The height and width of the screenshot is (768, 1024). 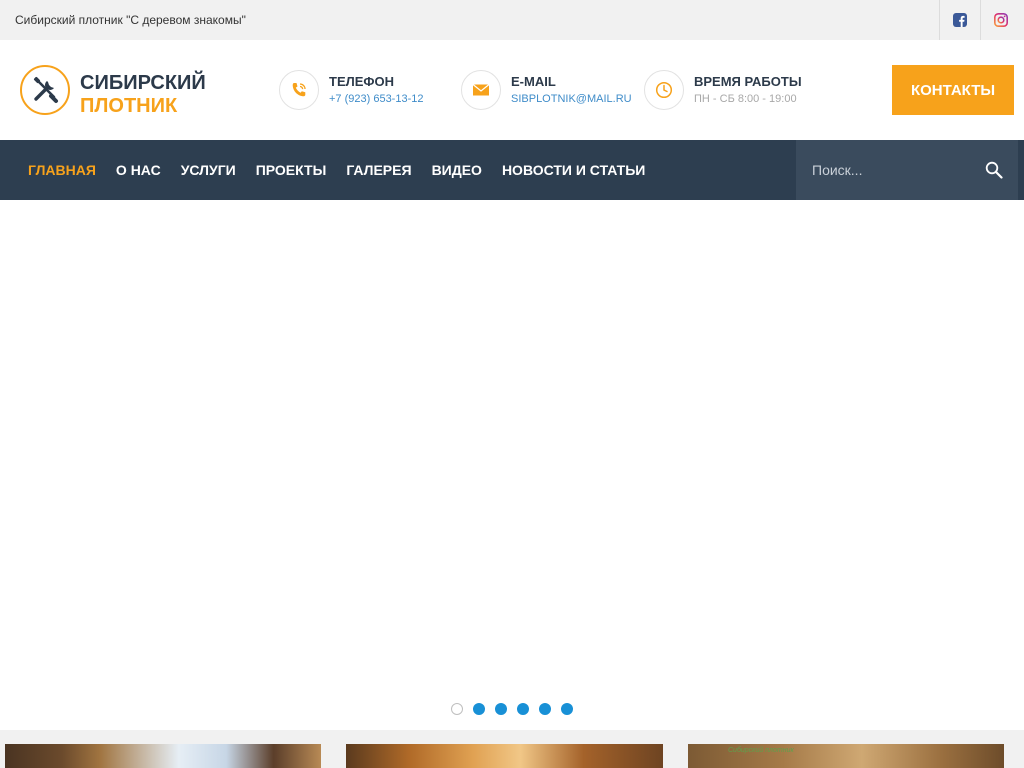 I want to click on hours-circle, so click(x=664, y=90).